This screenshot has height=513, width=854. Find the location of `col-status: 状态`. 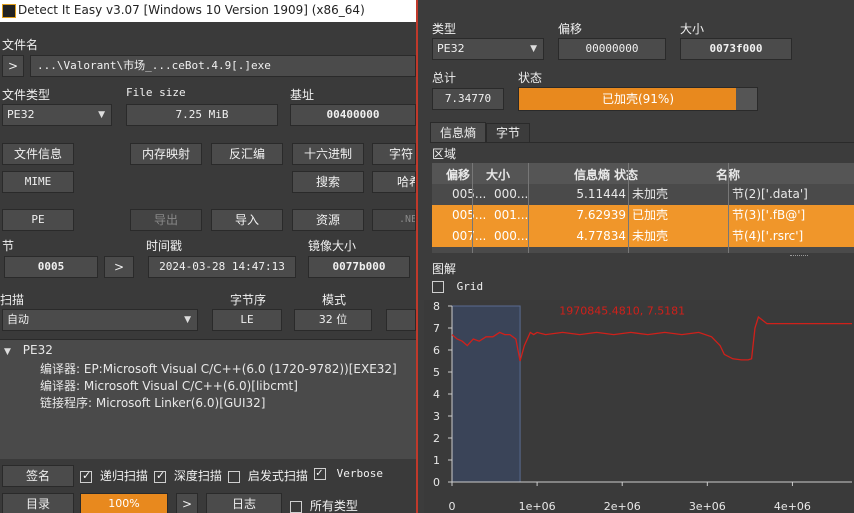

col-status: 状态 is located at coordinates (626, 174).